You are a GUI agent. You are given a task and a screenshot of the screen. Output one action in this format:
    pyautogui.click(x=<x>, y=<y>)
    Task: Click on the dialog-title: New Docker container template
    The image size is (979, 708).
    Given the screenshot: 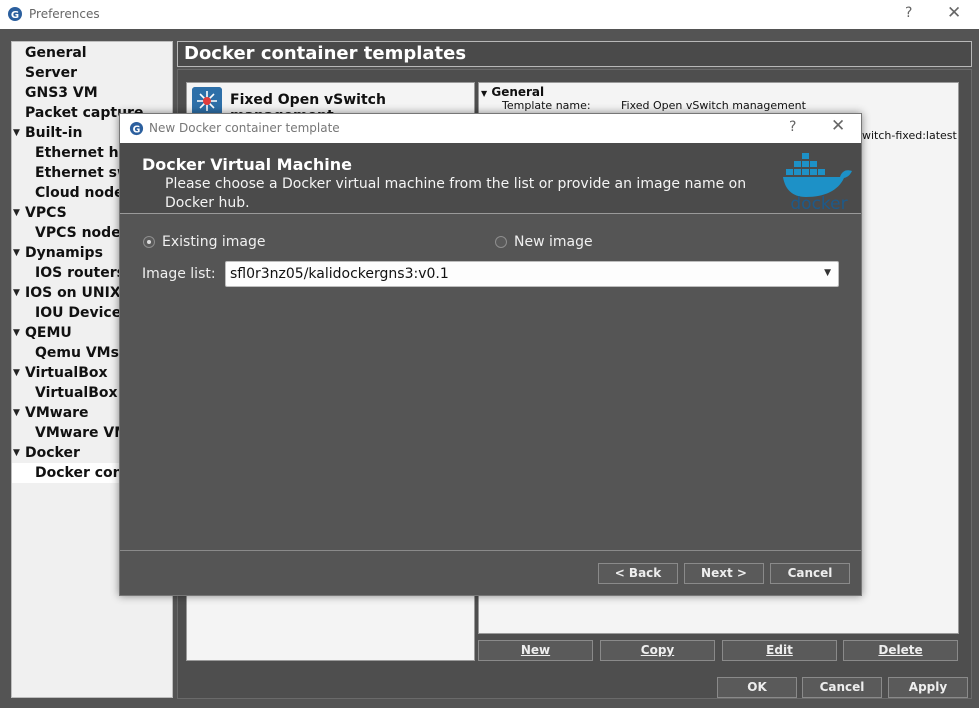 What is the action you would take?
    pyautogui.click(x=244, y=128)
    